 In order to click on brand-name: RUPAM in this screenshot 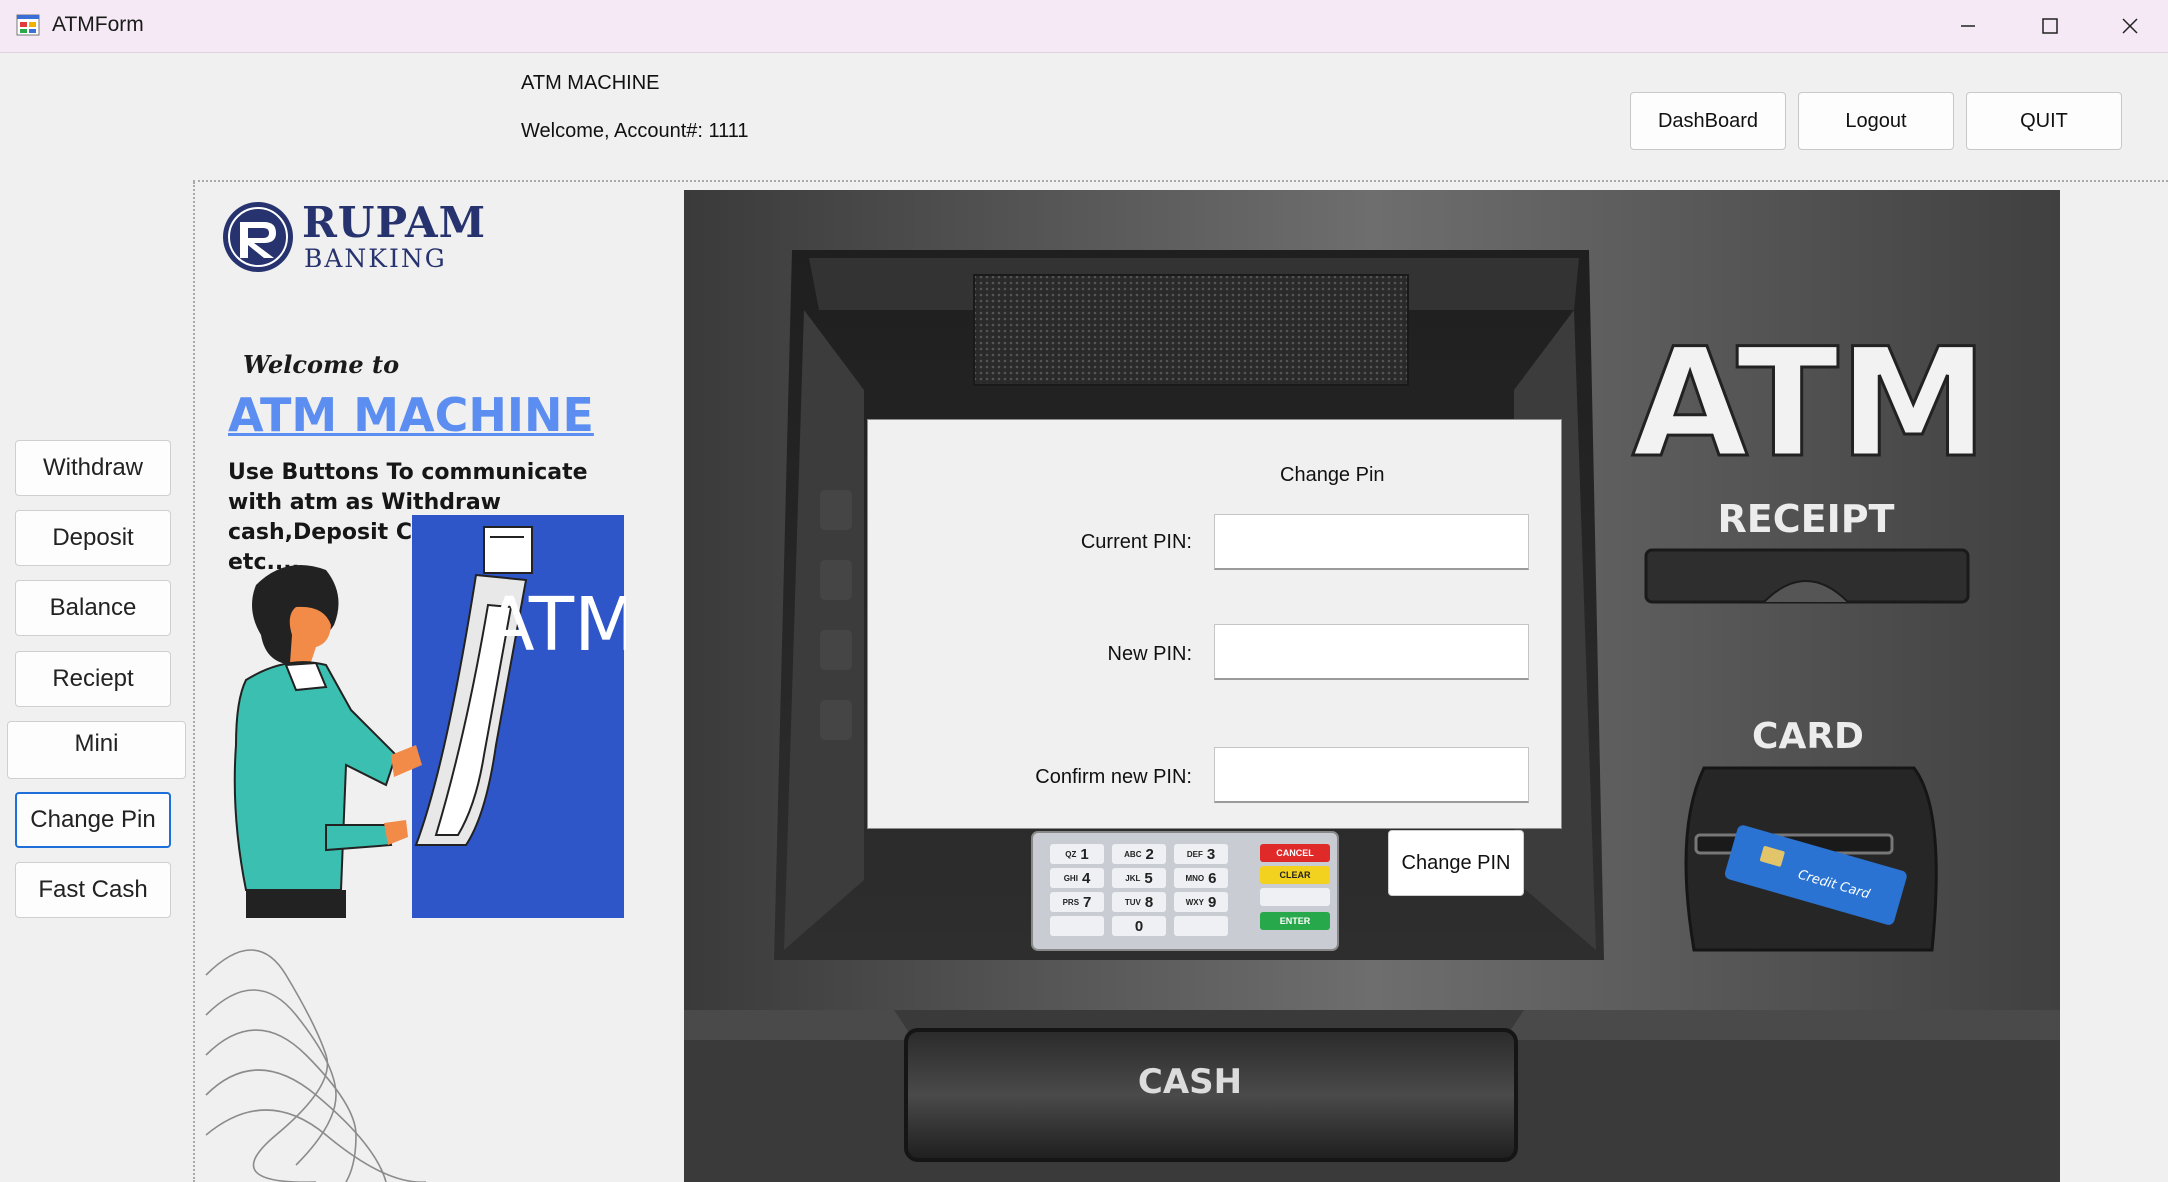, I will do `click(394, 222)`.